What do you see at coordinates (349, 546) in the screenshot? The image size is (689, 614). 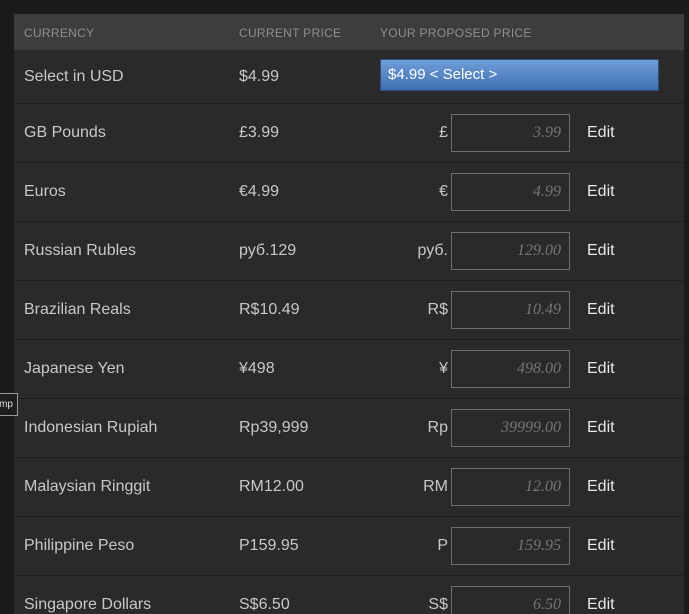 I see `table-row: Philippine Peso P159.95 P Edit` at bounding box center [349, 546].